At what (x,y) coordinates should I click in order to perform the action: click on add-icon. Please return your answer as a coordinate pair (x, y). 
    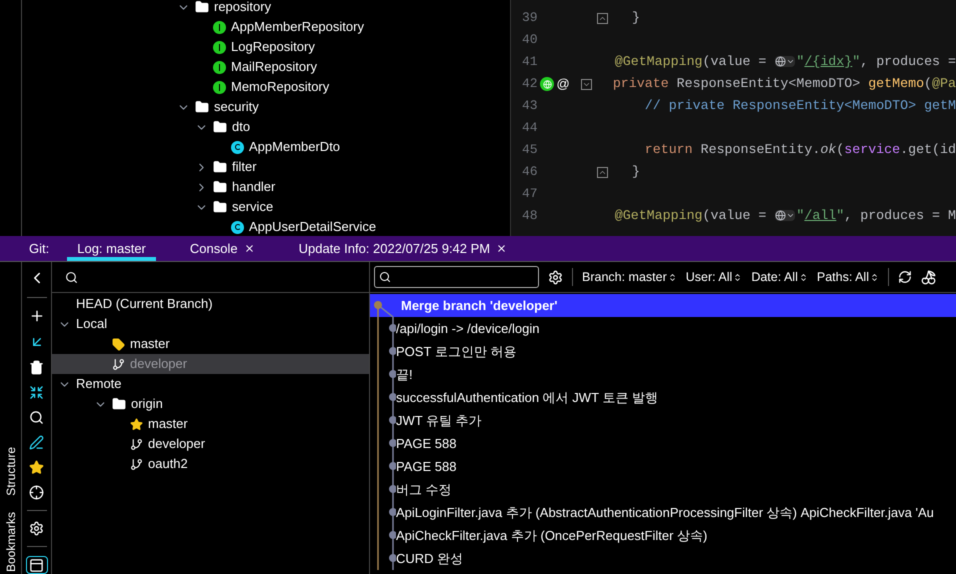
    Looking at the image, I should click on (36, 316).